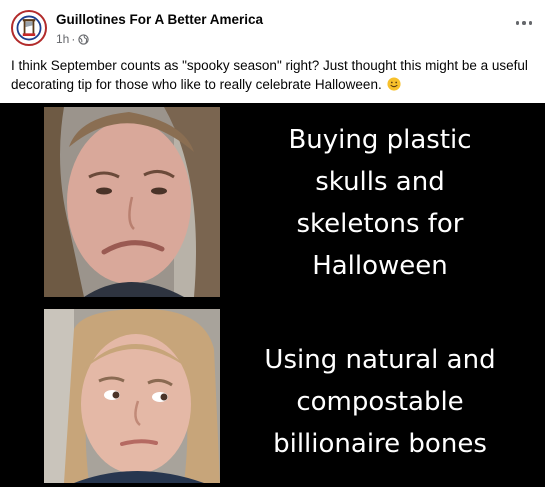 Image resolution: width=545 pixels, height=487 pixels. What do you see at coordinates (159, 19) in the screenshot?
I see `page-name: Guillotines For A Better America` at bounding box center [159, 19].